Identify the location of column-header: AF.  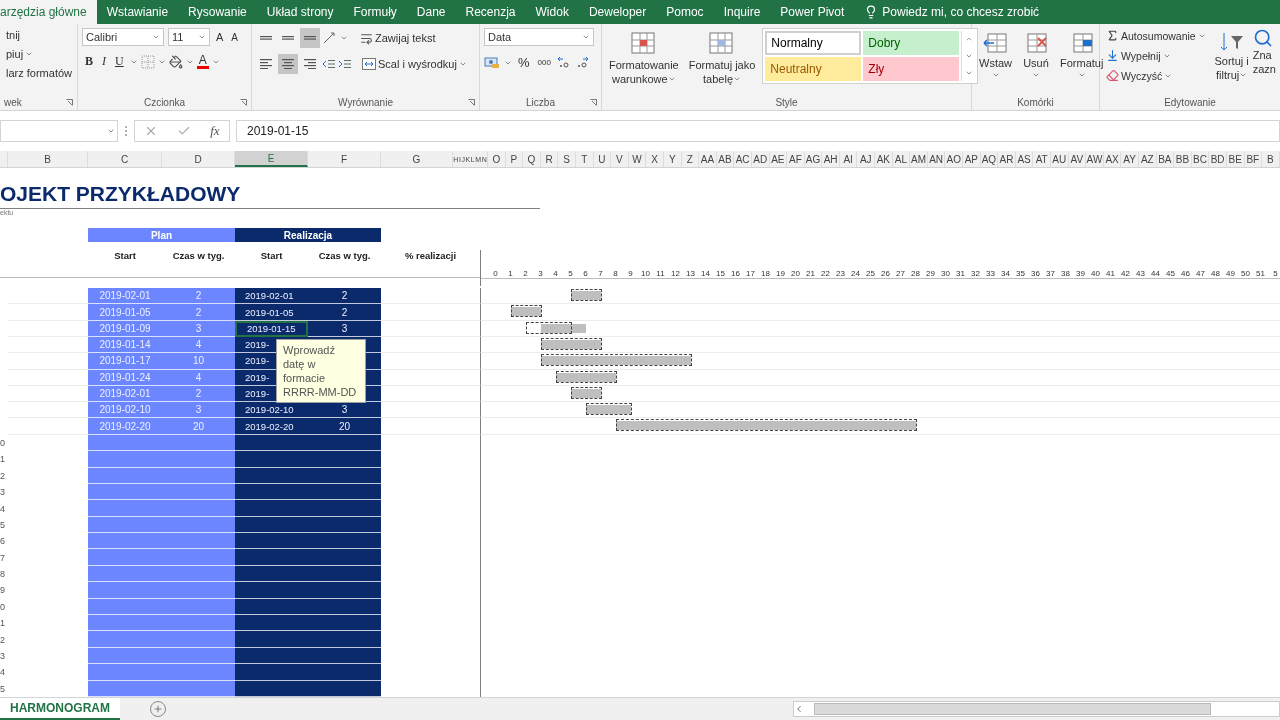
(796, 159).